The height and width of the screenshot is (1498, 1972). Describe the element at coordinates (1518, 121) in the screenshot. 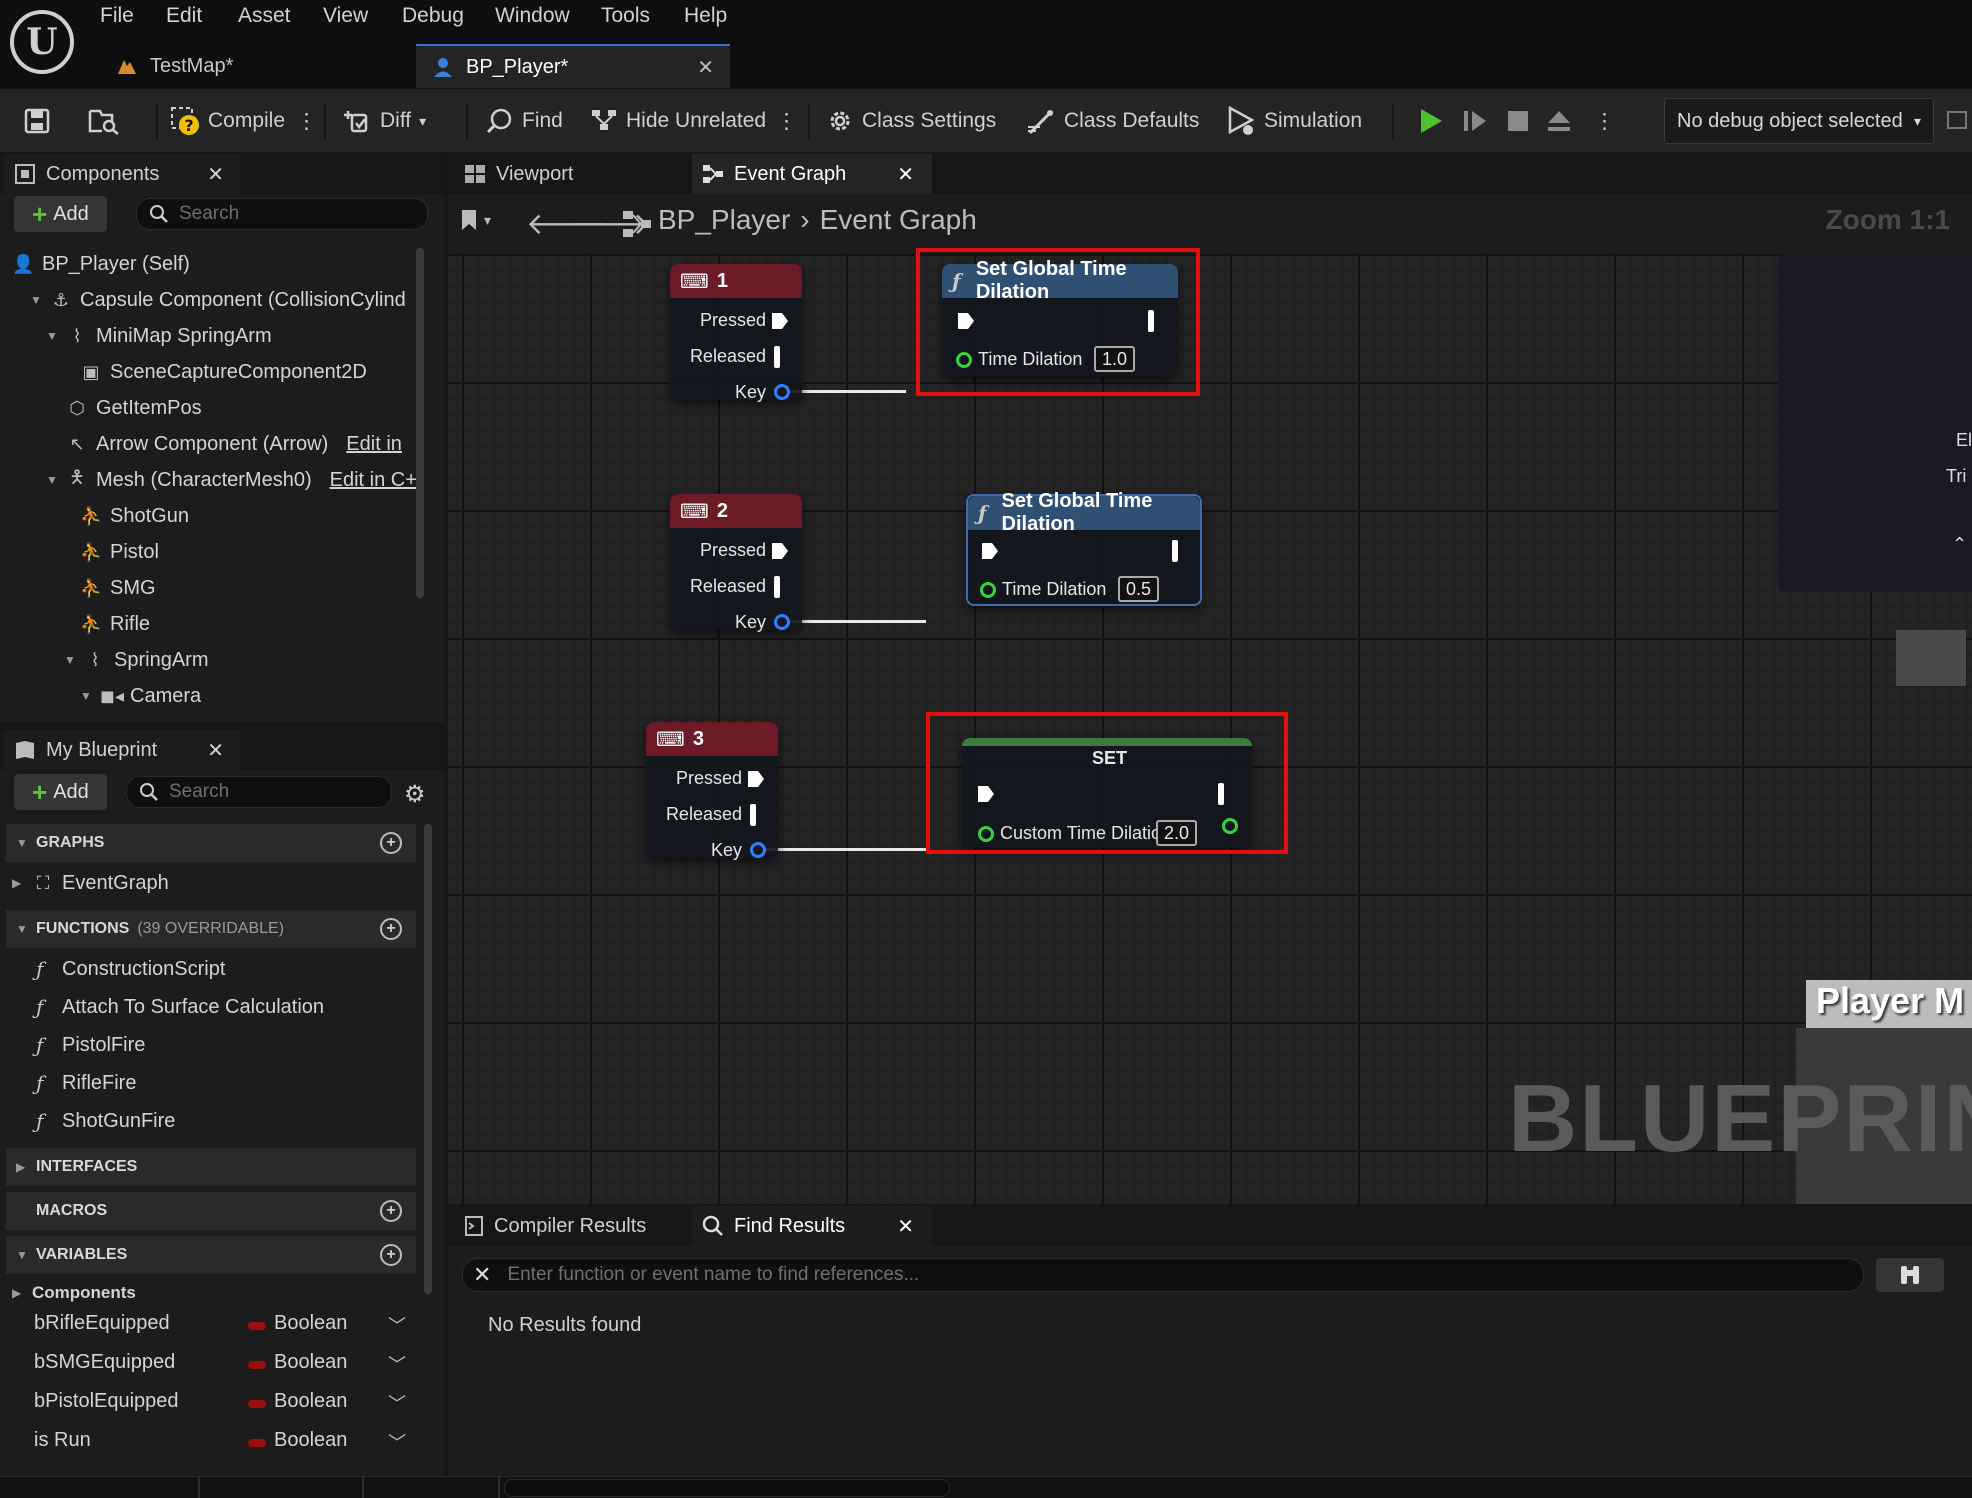

I see `stop-button` at that location.